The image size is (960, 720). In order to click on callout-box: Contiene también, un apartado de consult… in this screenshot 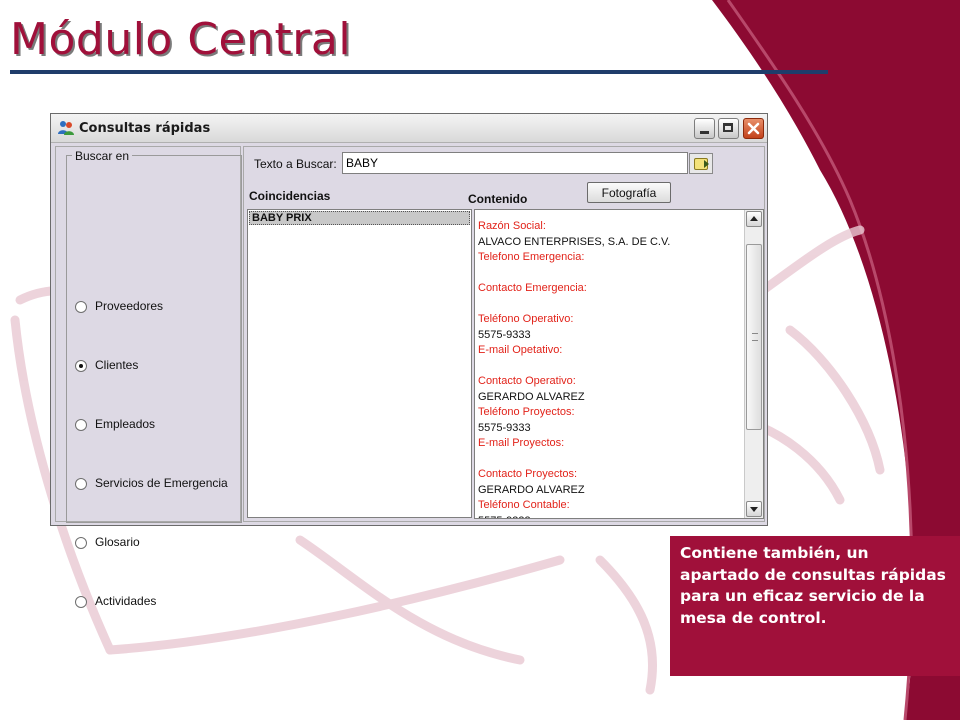, I will do `click(815, 606)`.